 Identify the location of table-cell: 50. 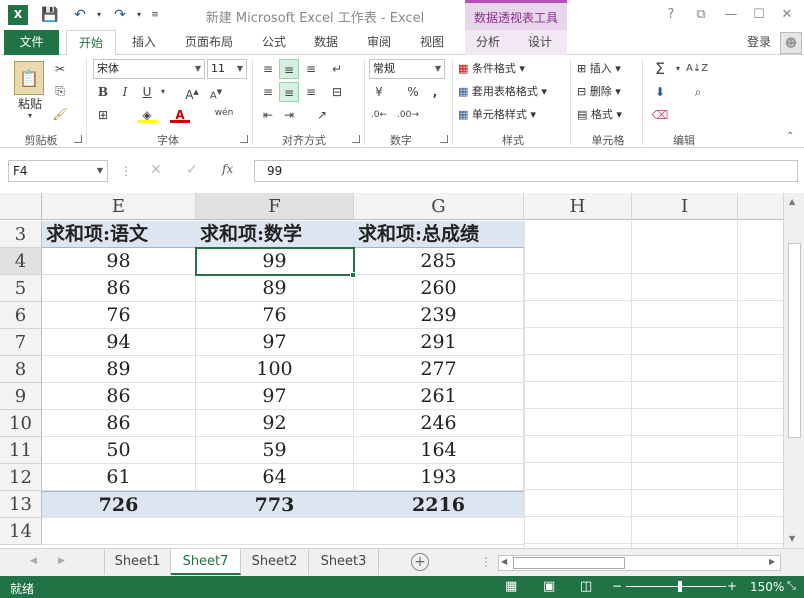
(119, 450).